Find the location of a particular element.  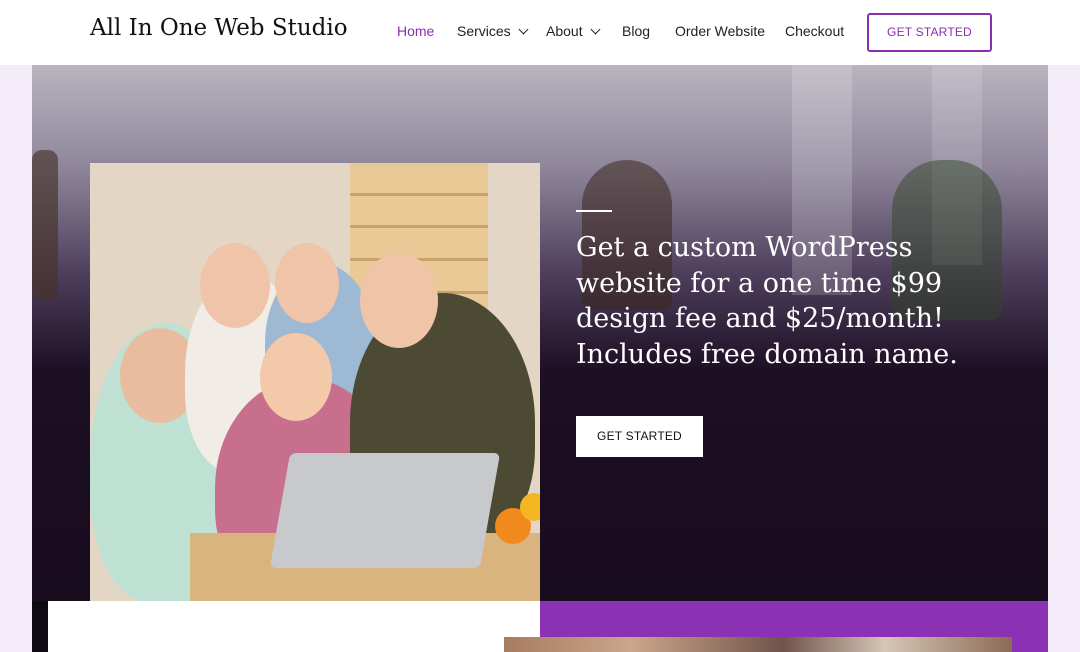

site-logo: All In One Web Studio is located at coordinates (219, 28).